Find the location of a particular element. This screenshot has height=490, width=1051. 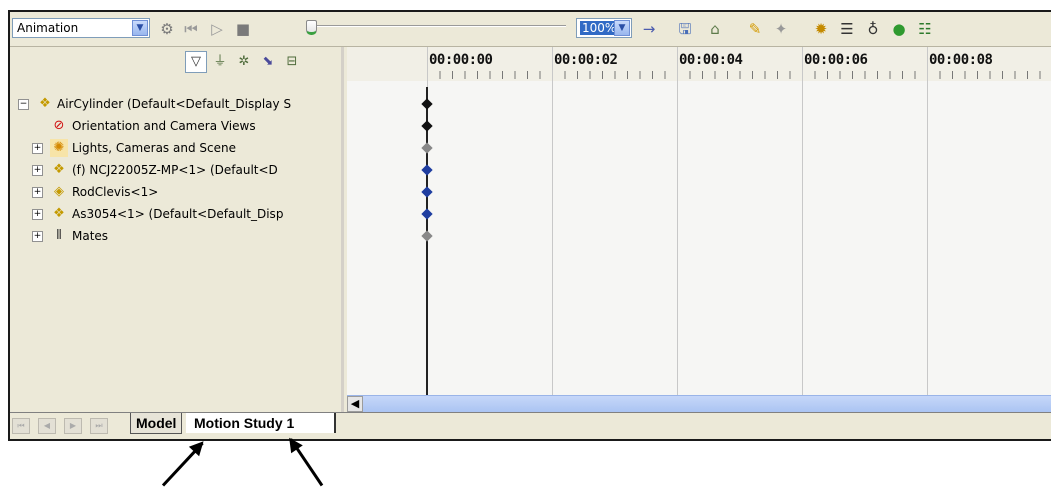

timeline-horizontal-scrollbar: ◀ is located at coordinates (699, 404).